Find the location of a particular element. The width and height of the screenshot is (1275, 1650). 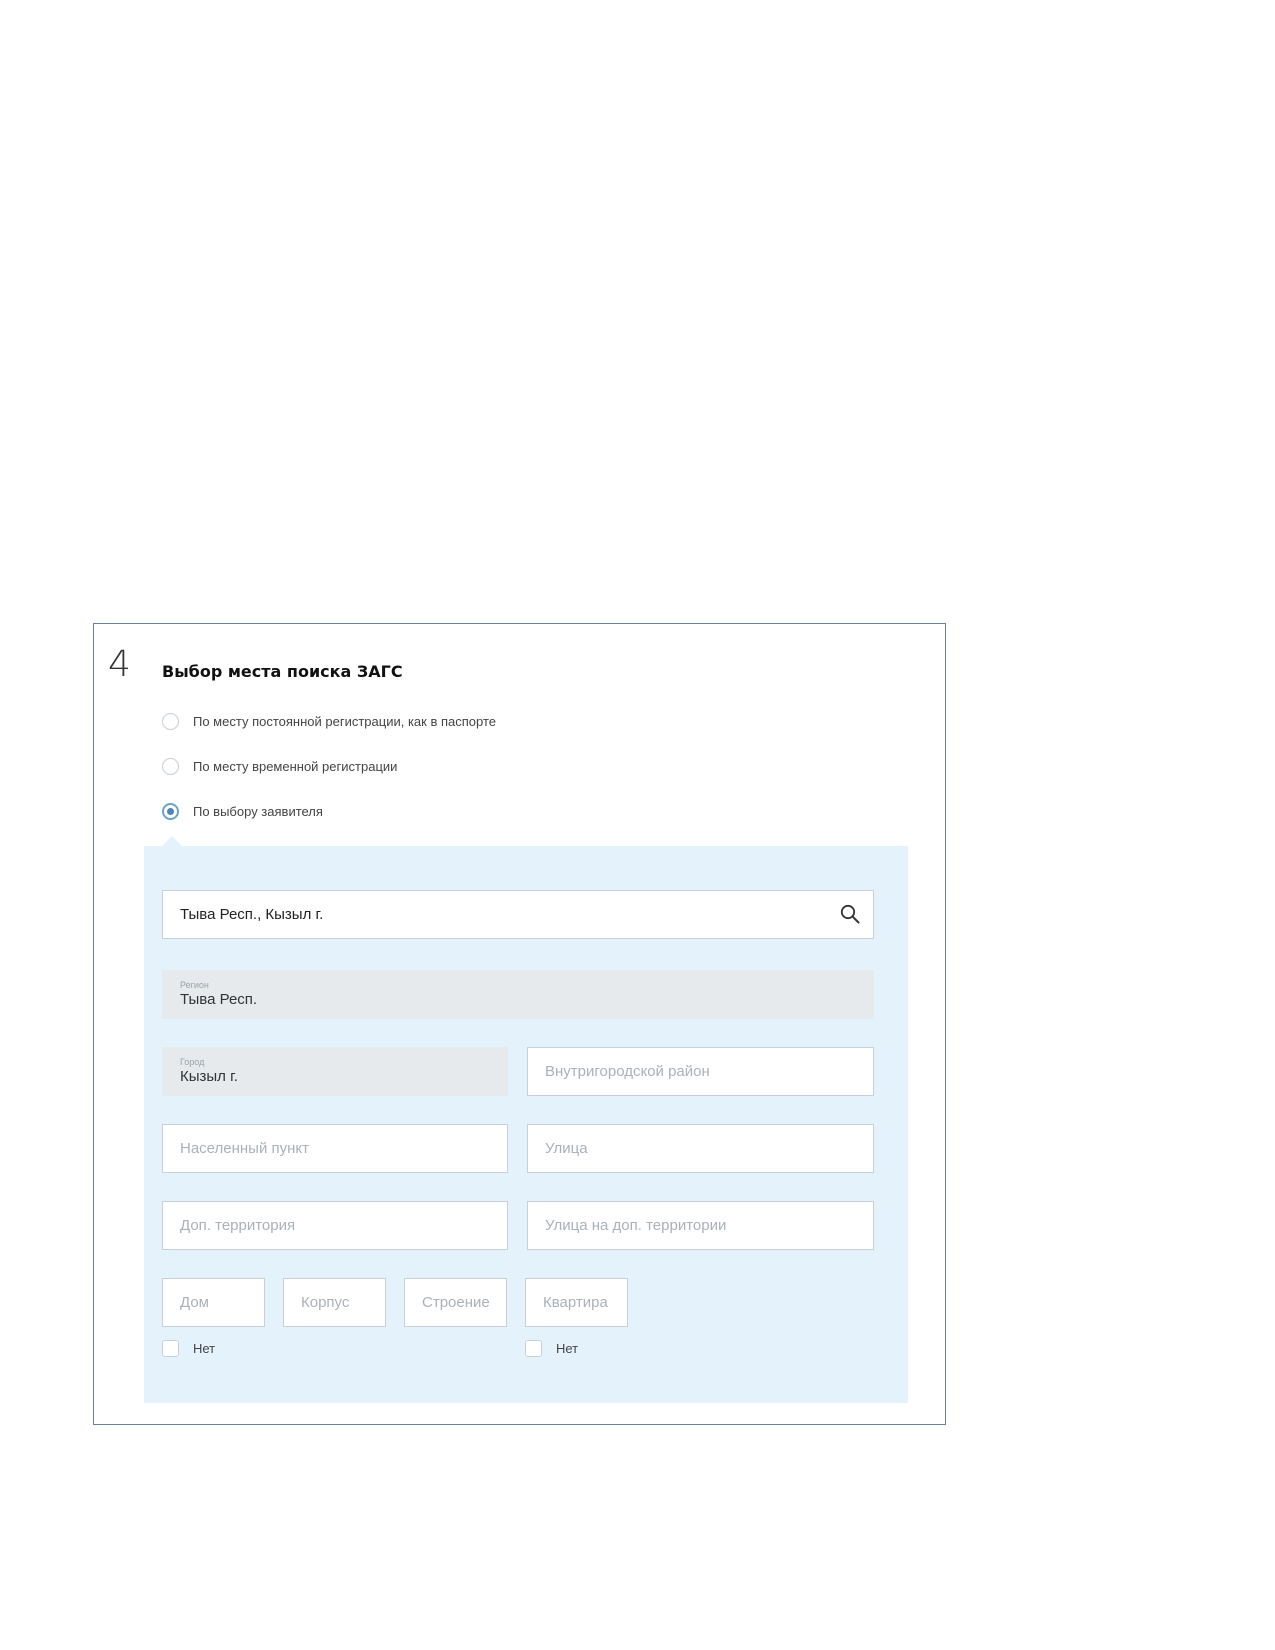

address-search-input: Тыва Респ., Кызыл г. is located at coordinates (518, 914).